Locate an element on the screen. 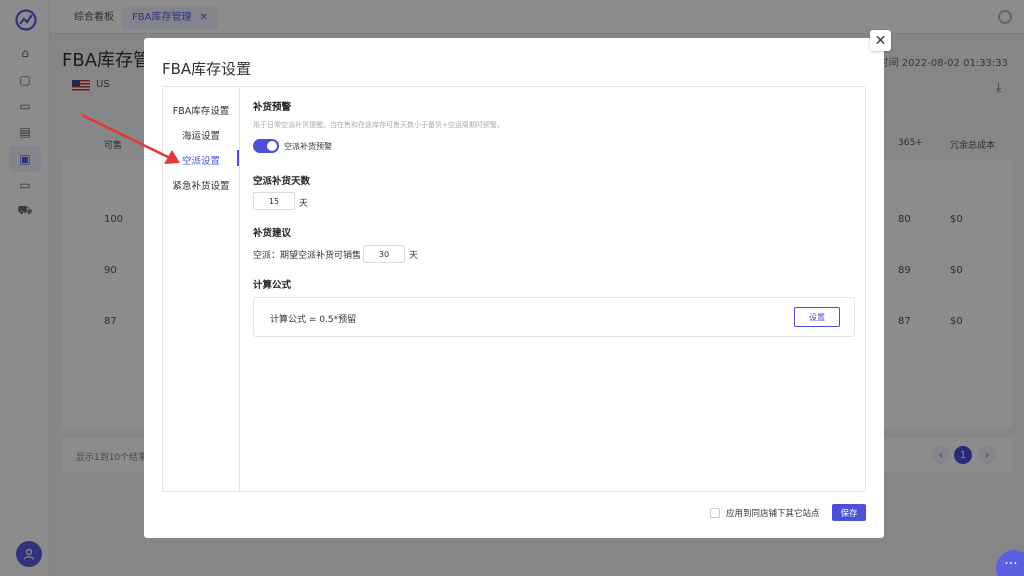  active-menu-indicator is located at coordinates (238, 158).